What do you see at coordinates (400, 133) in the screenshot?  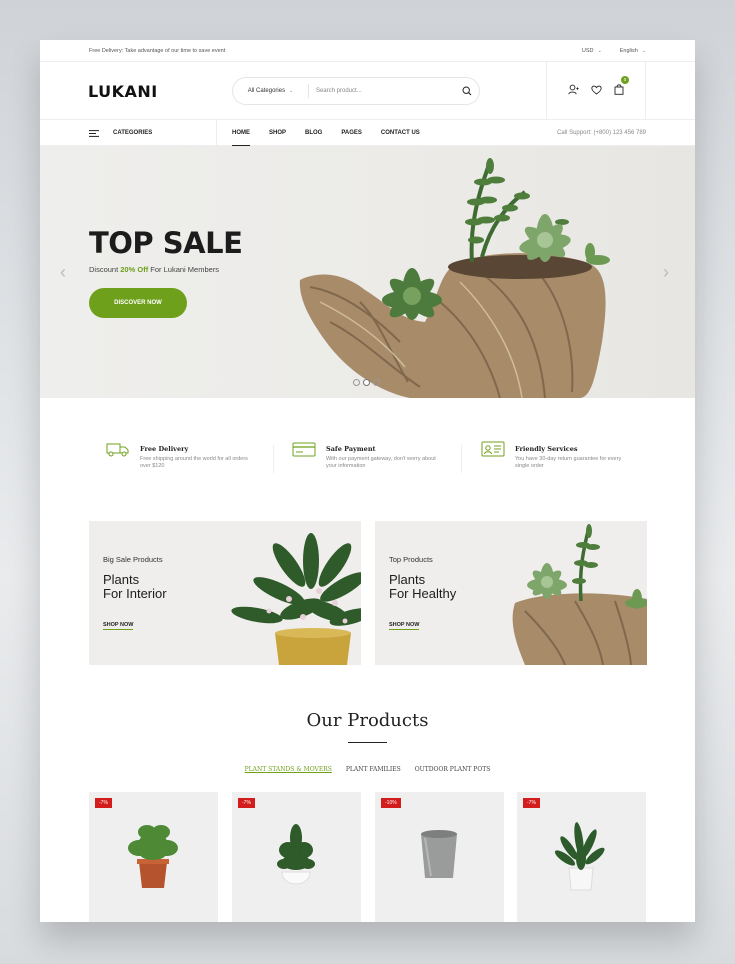 I see `nav-link-contact: CONTACT US` at bounding box center [400, 133].